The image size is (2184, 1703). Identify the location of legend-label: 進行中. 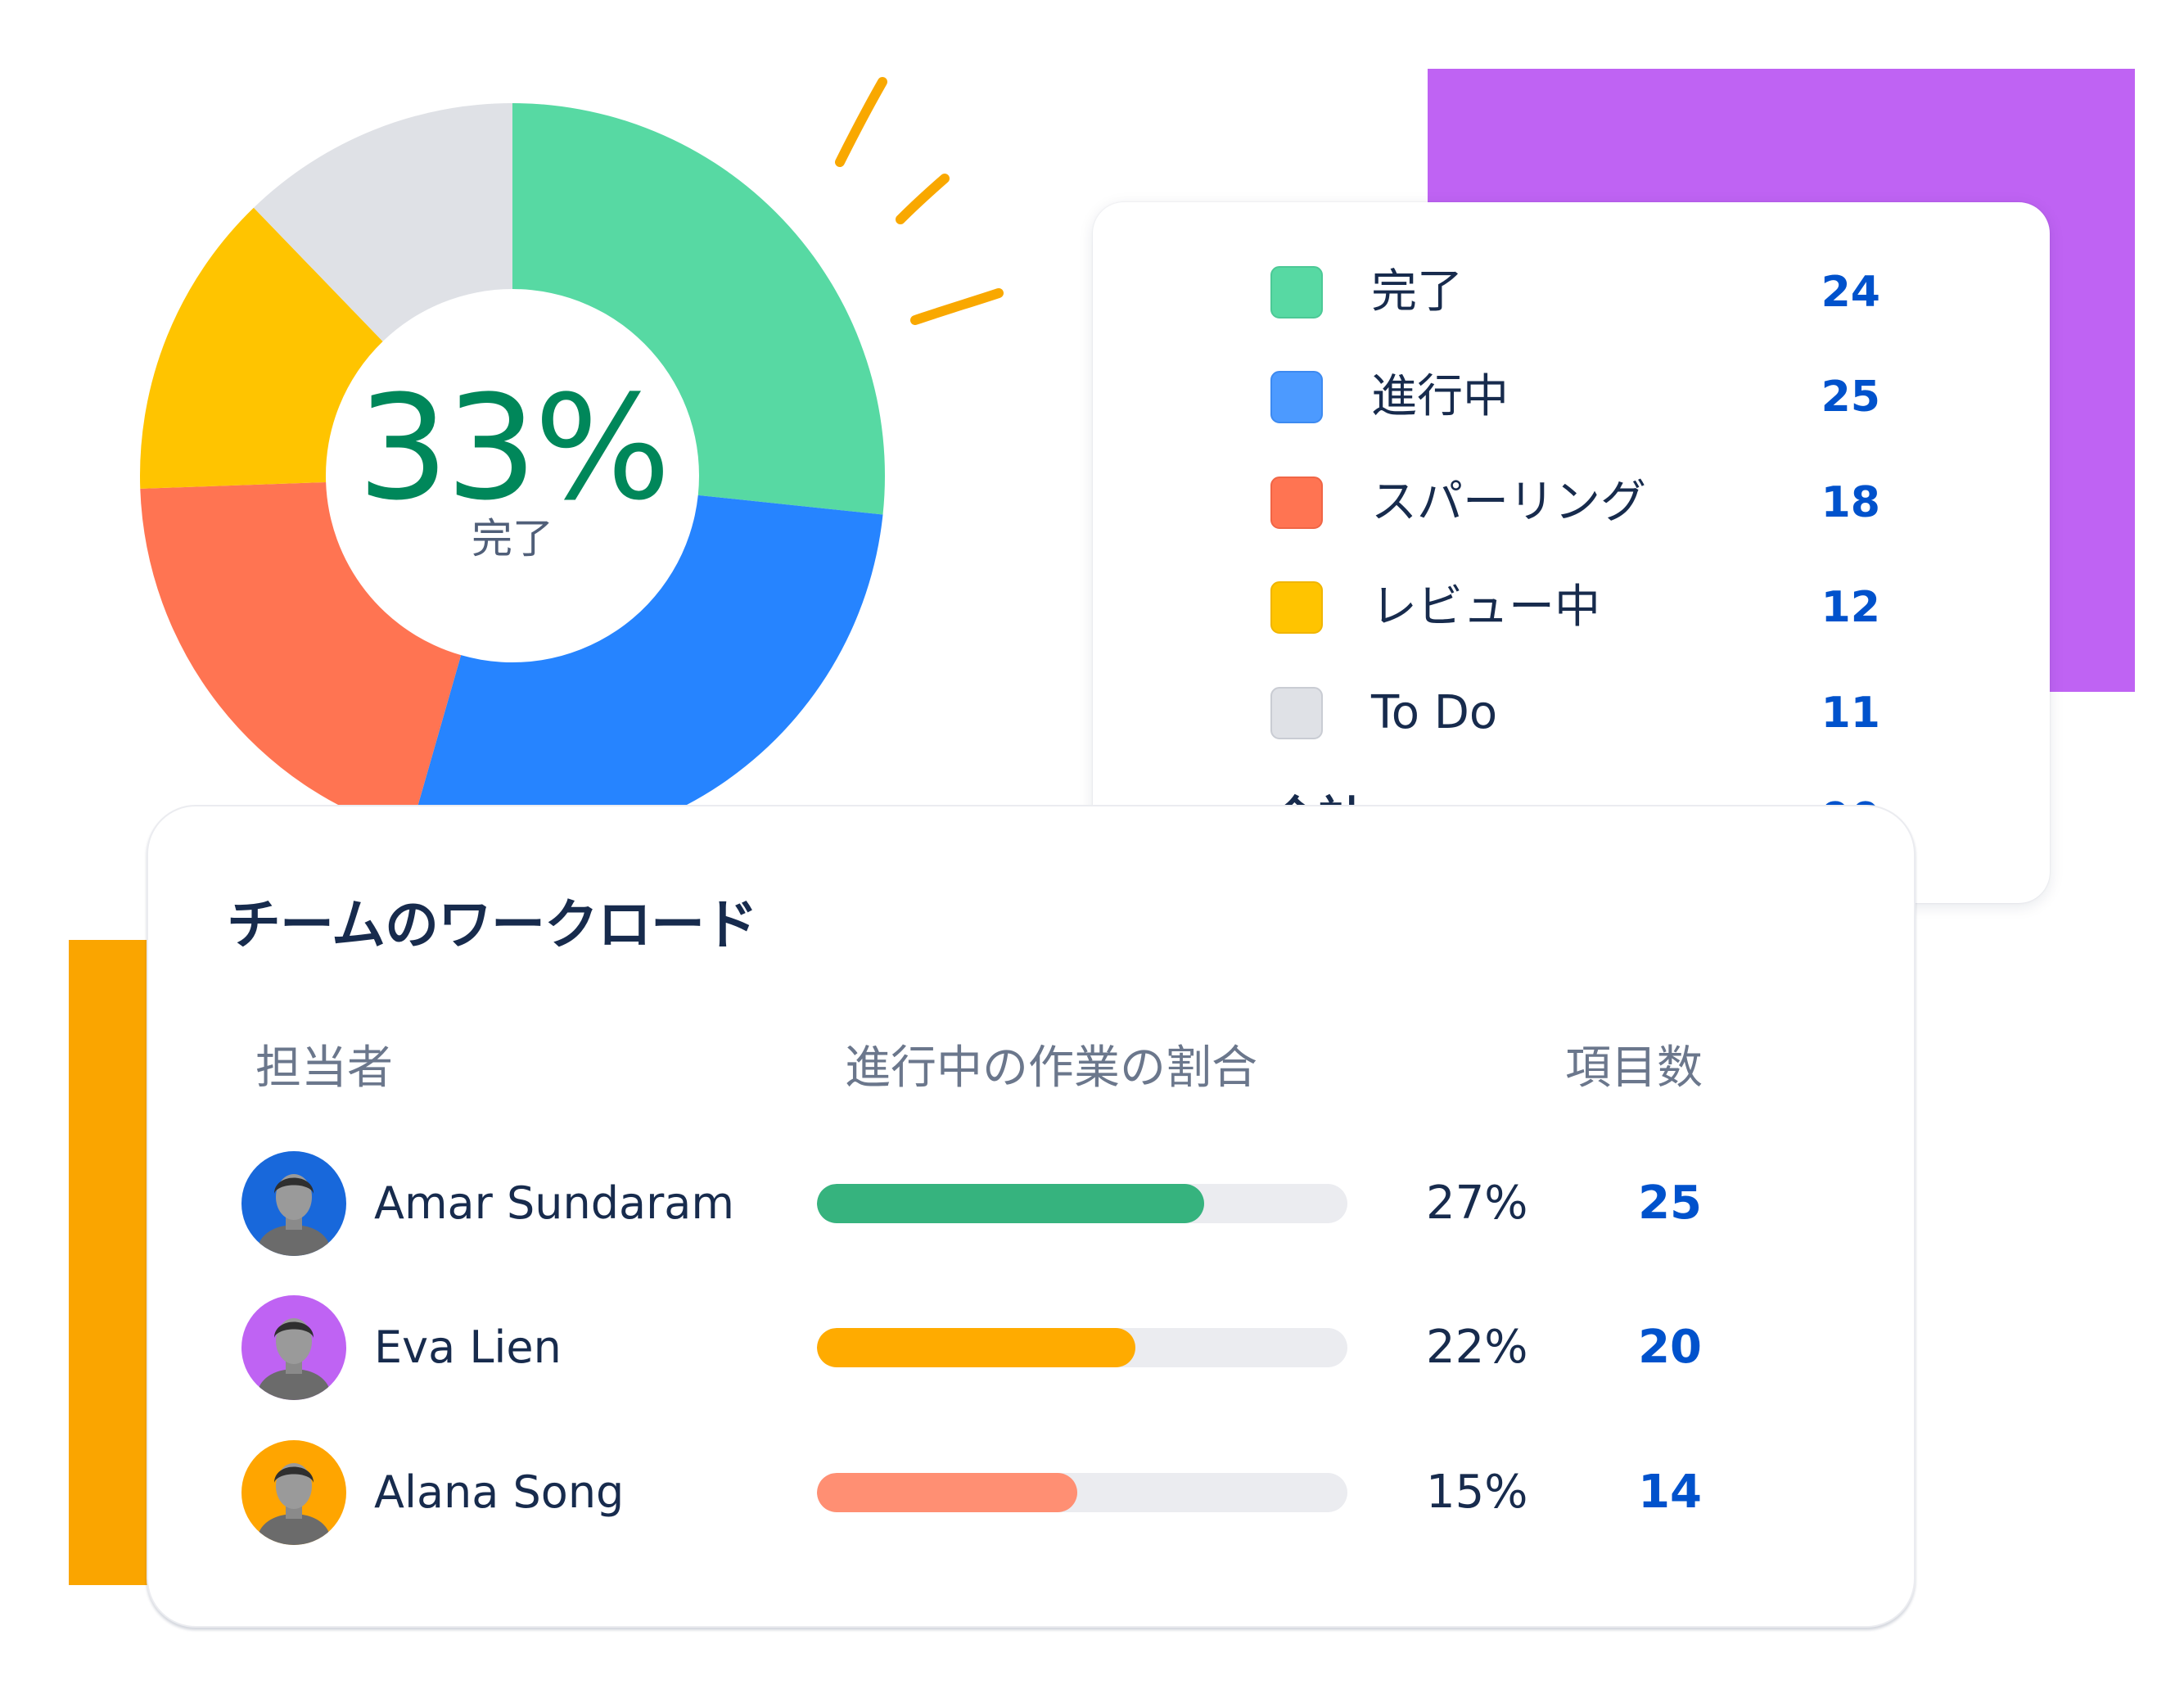
(1440, 396).